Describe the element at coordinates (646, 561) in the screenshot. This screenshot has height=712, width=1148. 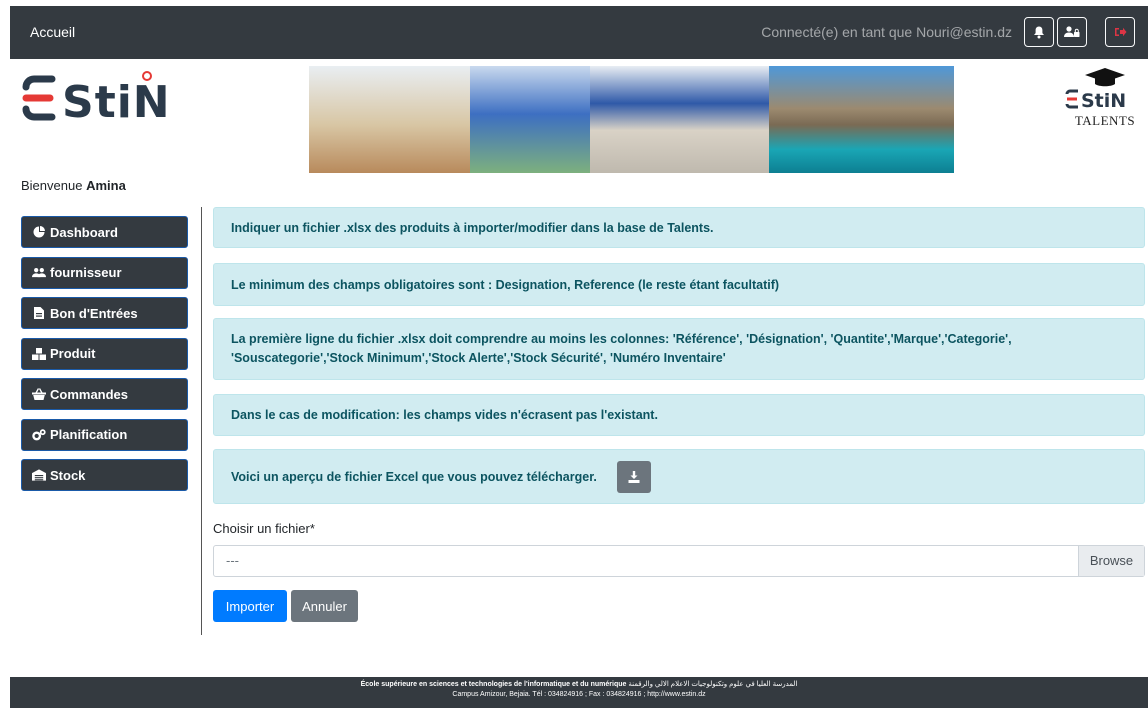
I see `file-input-value: ---` at that location.